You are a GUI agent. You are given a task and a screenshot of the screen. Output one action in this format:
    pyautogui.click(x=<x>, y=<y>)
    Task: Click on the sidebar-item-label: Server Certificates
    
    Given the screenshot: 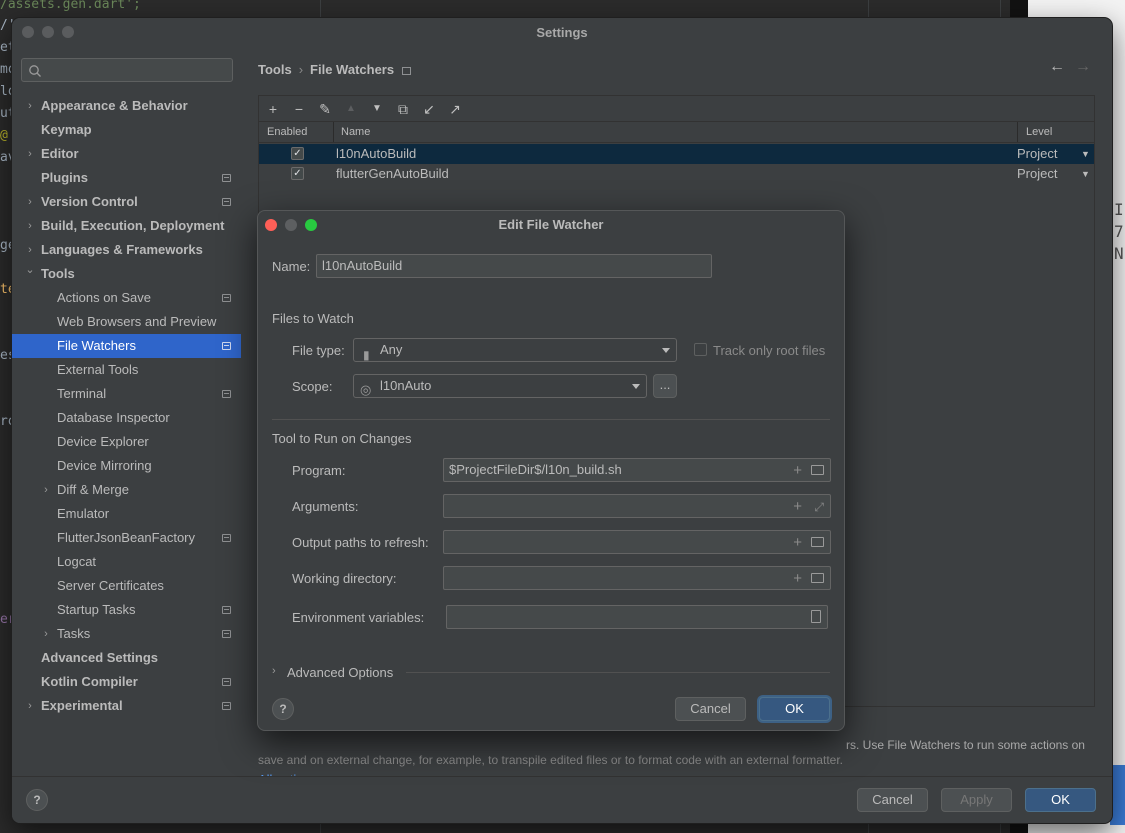 What is the action you would take?
    pyautogui.click(x=110, y=585)
    